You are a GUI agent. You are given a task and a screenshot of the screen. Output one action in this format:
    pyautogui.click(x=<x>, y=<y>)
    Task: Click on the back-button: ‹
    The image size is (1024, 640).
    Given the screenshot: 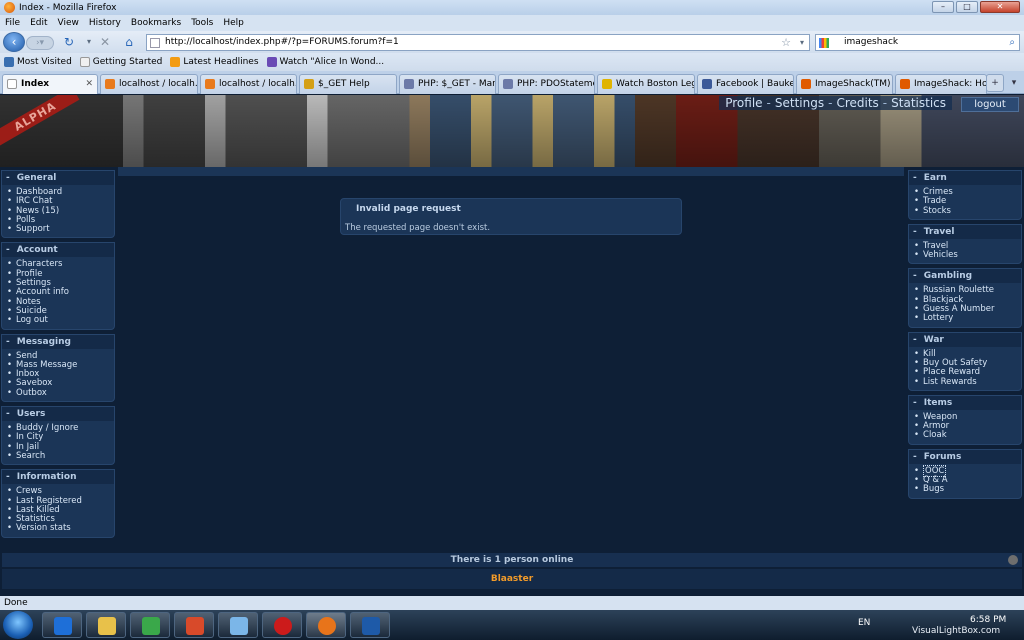 What is the action you would take?
    pyautogui.click(x=14, y=42)
    